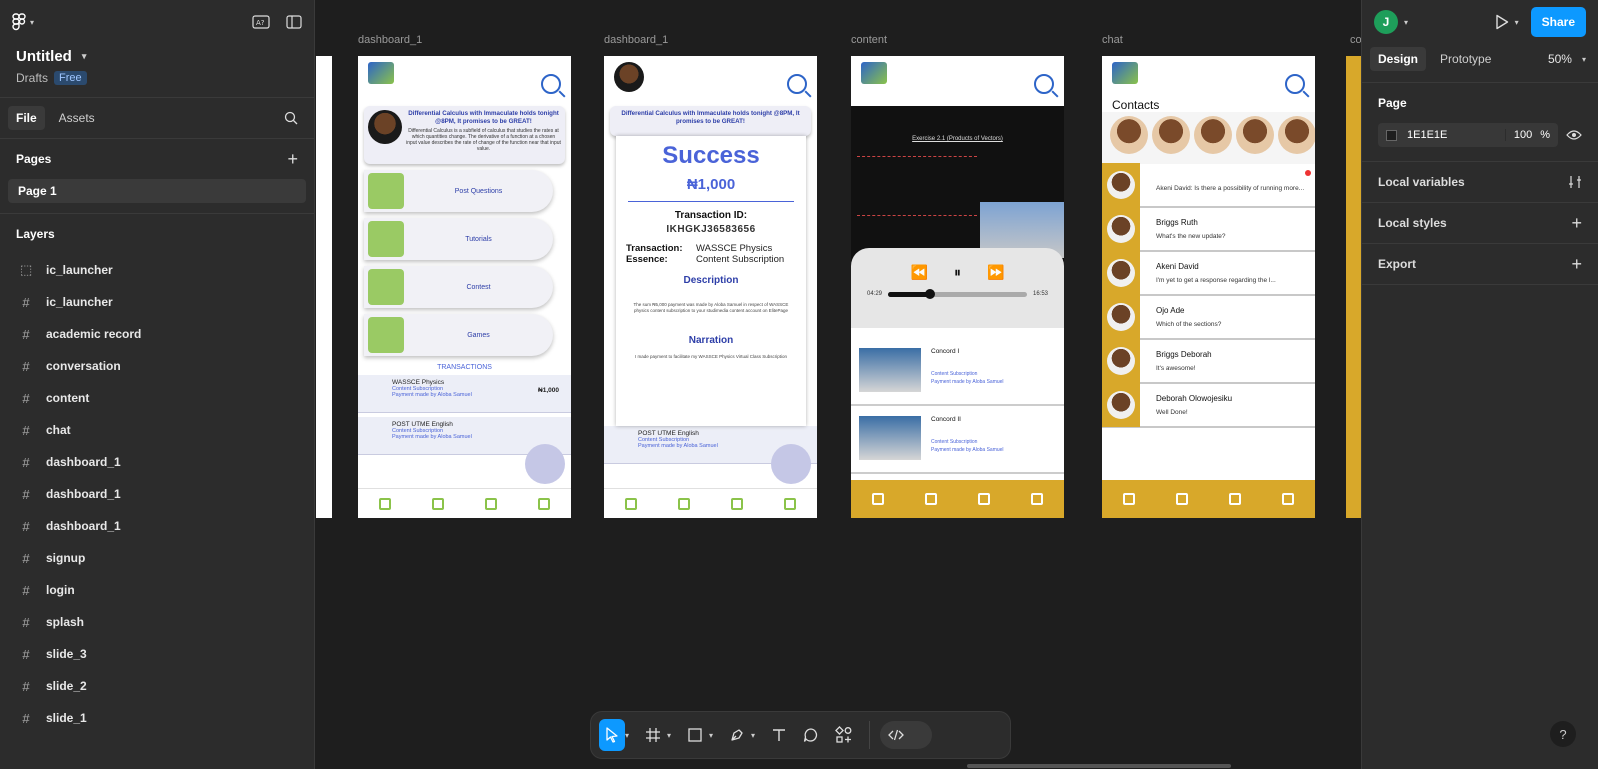  Describe the element at coordinates (157, 334) in the screenshot. I see `layer-item: # academic record` at that location.